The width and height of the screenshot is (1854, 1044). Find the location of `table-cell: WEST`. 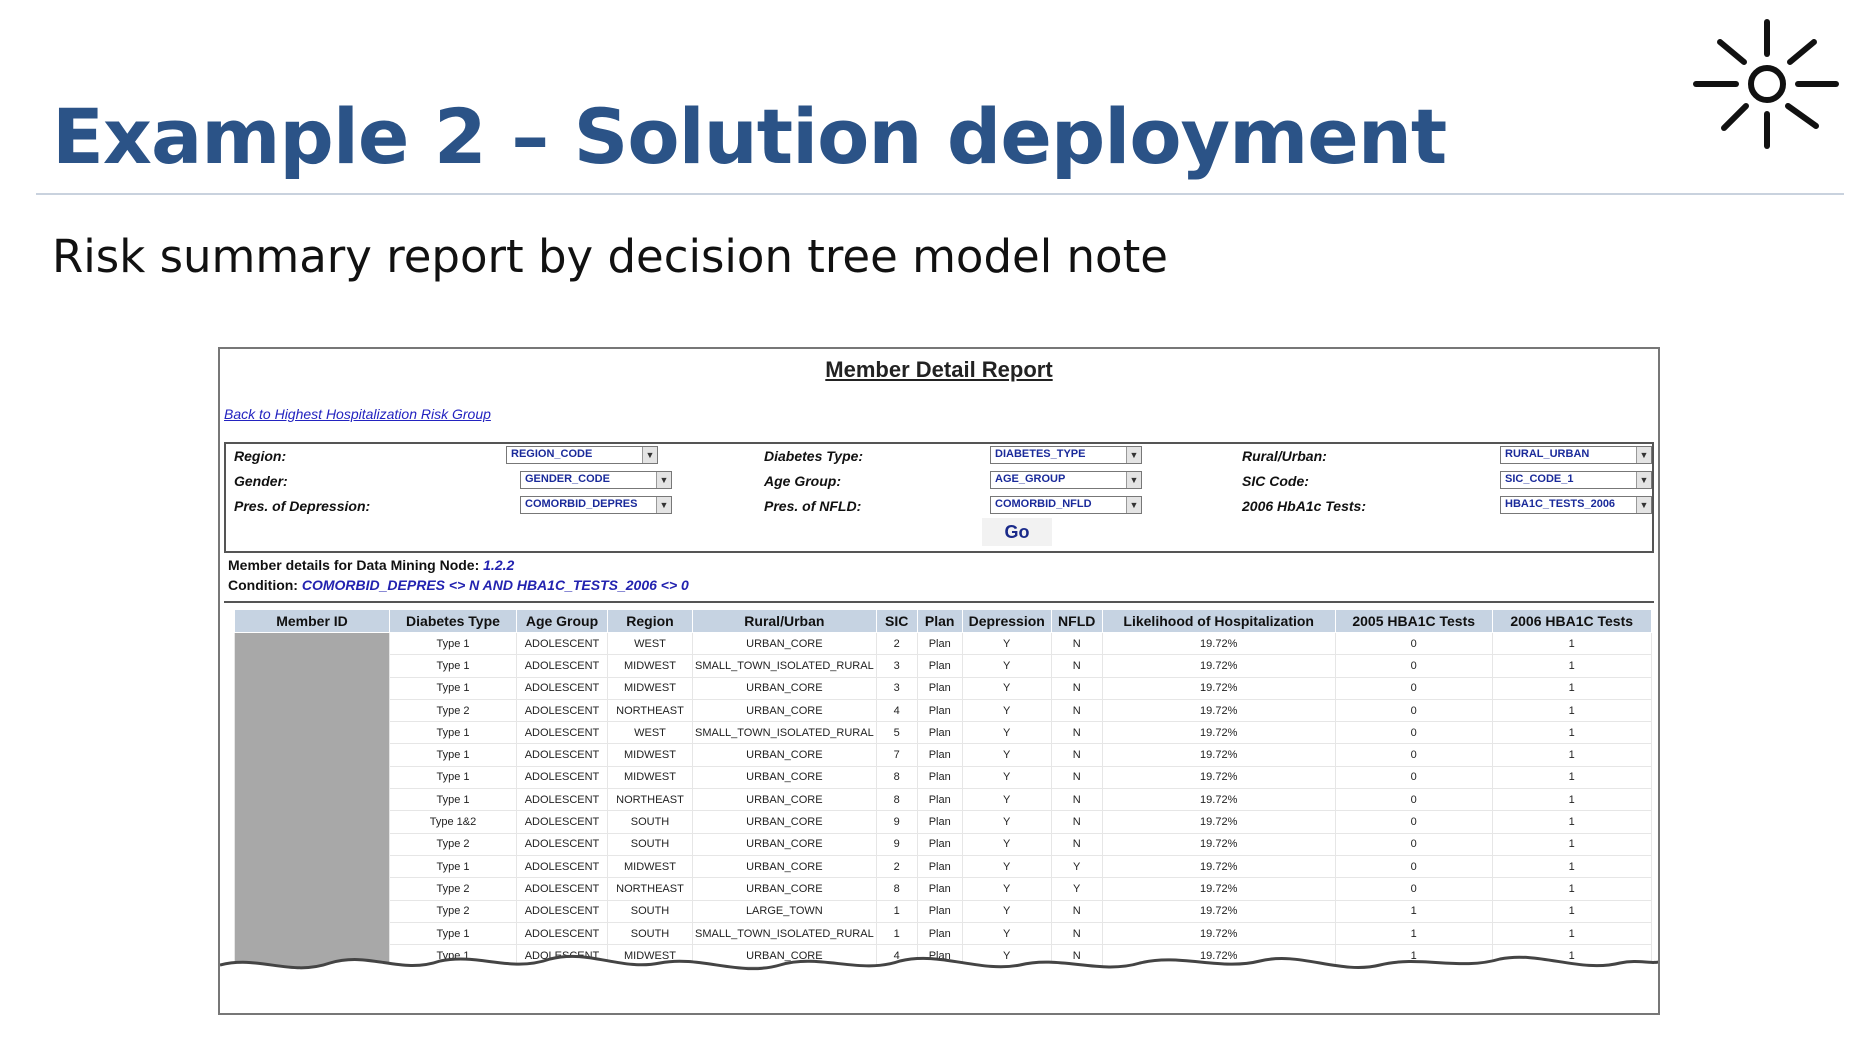

table-cell: WEST is located at coordinates (650, 733).